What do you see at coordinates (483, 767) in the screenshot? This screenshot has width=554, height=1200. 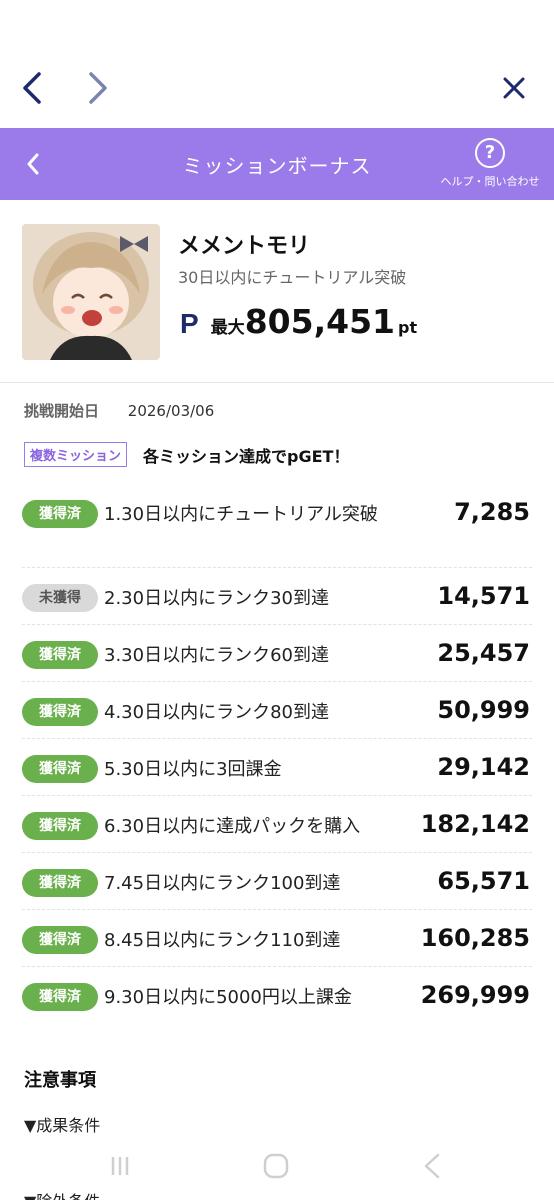 I see `mission-points: 29,142` at bounding box center [483, 767].